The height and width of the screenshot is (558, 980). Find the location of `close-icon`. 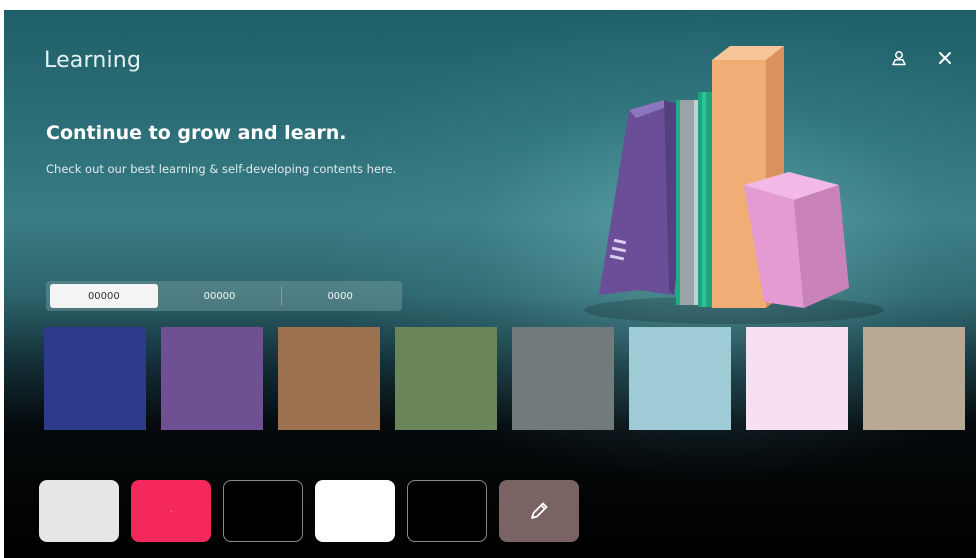

close-icon is located at coordinates (945, 58).